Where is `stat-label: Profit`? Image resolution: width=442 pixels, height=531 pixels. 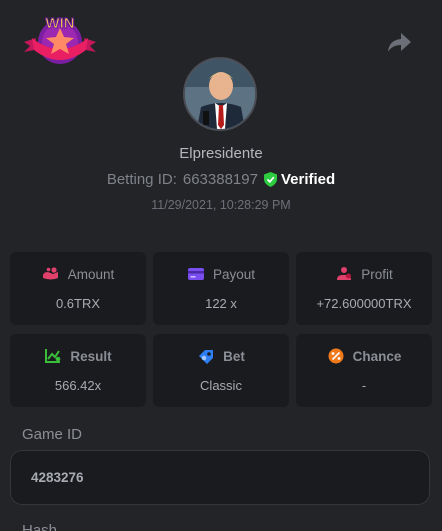
stat-label: Profit is located at coordinates (377, 274).